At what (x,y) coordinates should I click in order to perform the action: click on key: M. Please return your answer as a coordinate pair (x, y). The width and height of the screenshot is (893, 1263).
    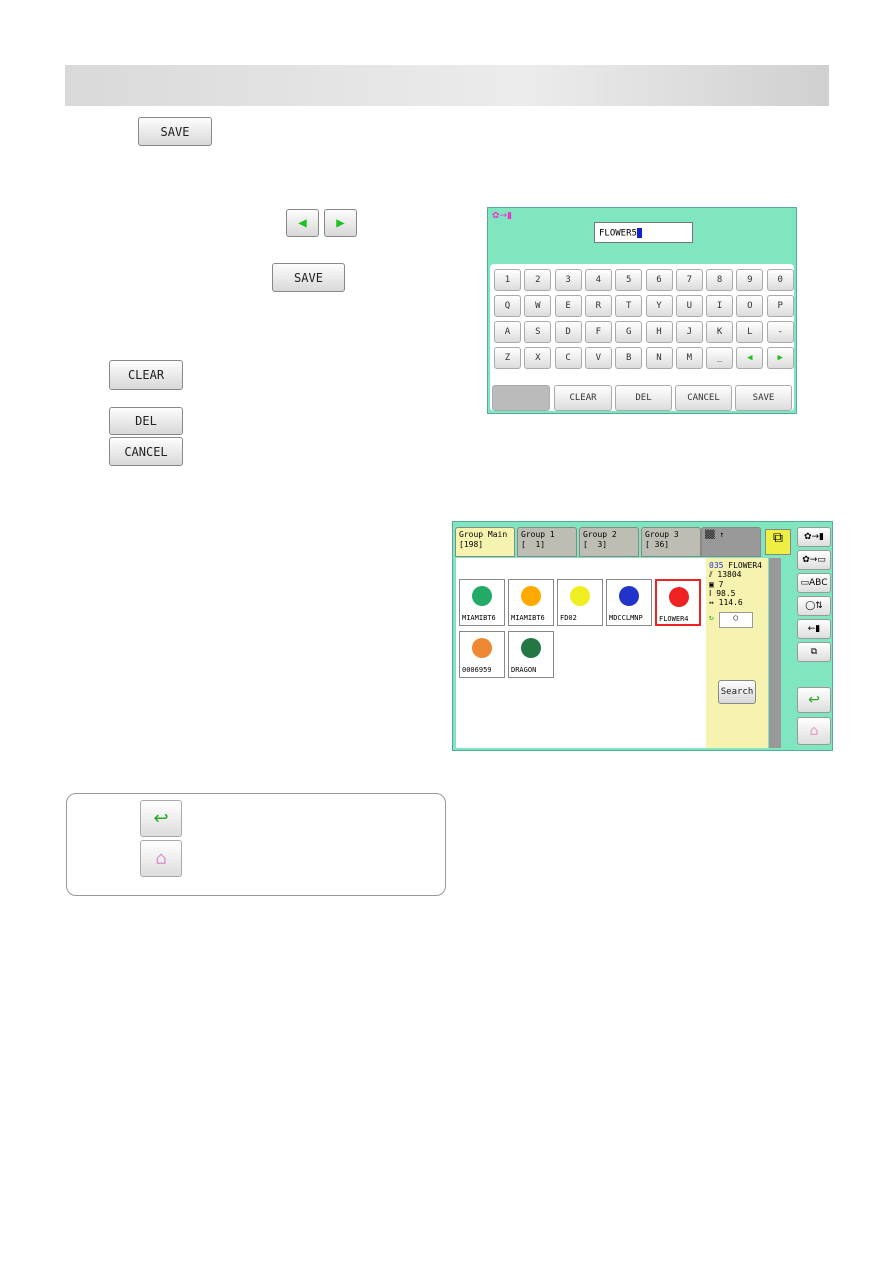
    Looking at the image, I should click on (689, 358).